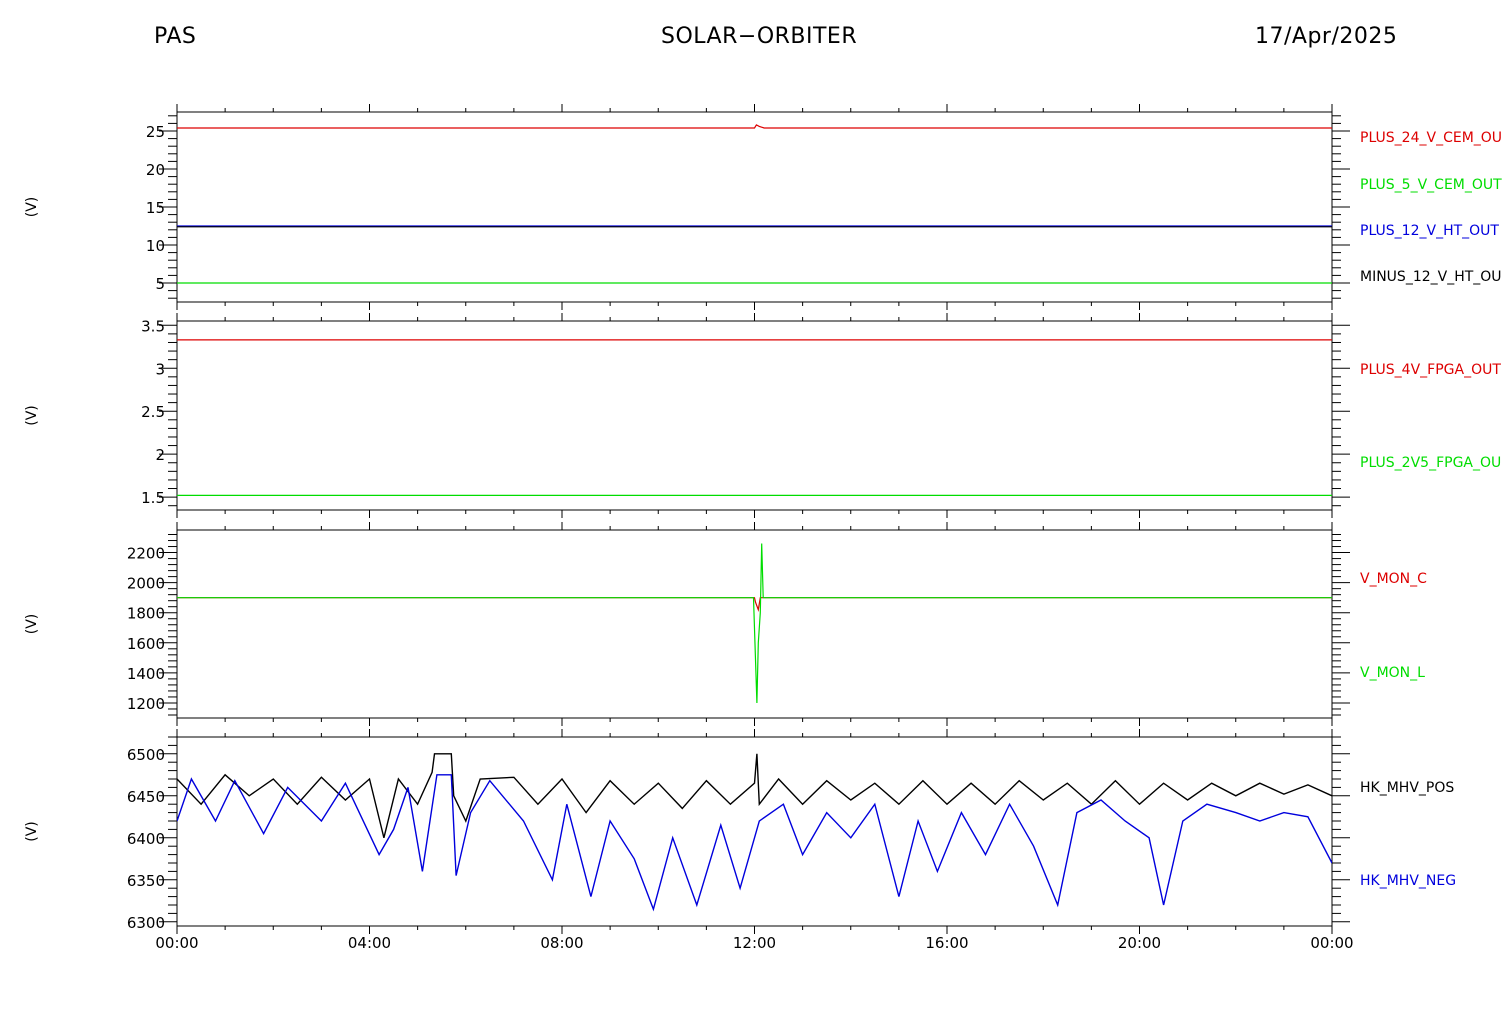 This screenshot has height=1020, width=1512. What do you see at coordinates (160, 369) in the screenshot?
I see `y-tick-label: 3` at bounding box center [160, 369].